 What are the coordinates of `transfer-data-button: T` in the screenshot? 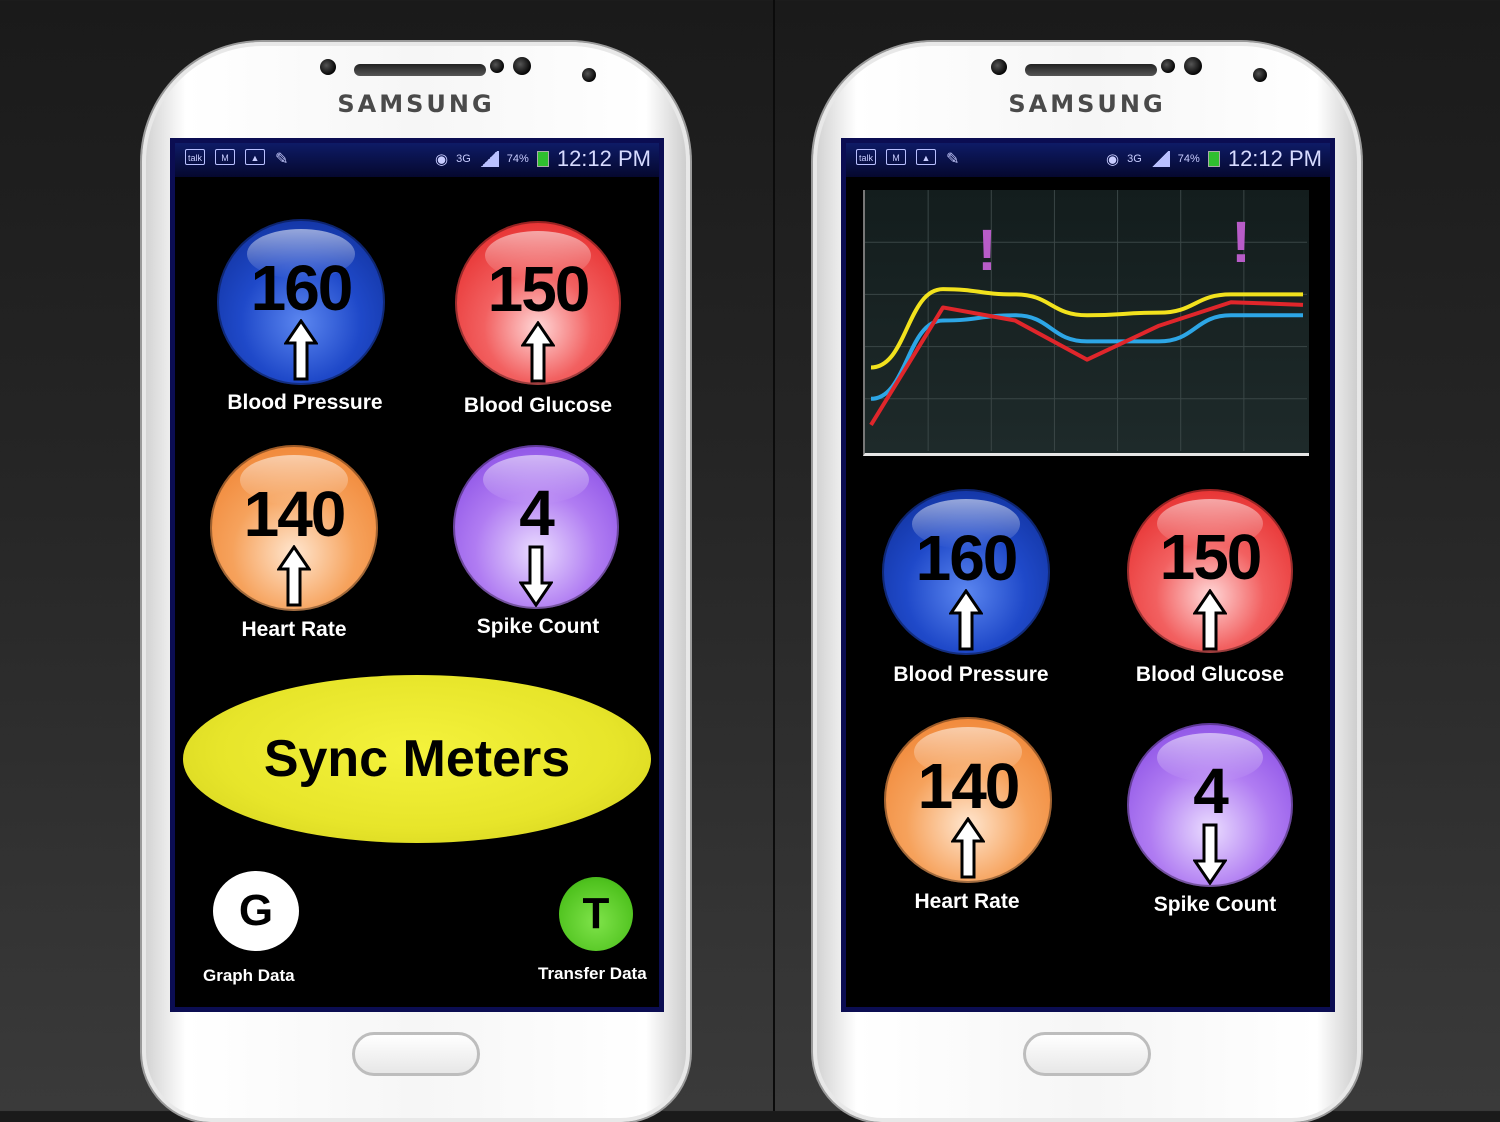 It's located at (596, 914).